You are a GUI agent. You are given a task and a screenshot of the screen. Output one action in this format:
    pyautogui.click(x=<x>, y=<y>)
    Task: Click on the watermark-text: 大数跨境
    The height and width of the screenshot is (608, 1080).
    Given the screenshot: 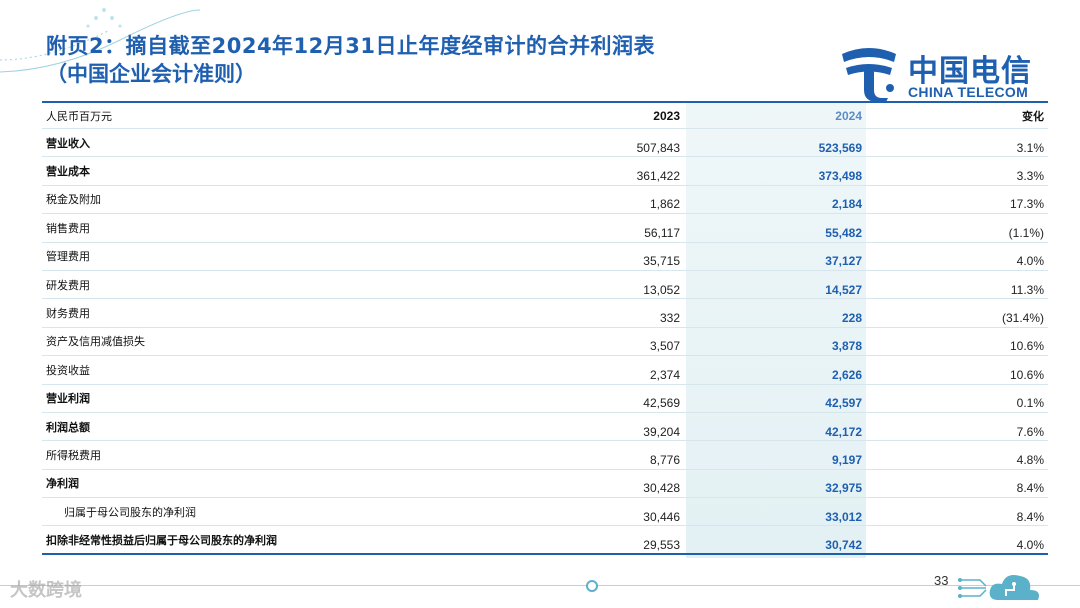 What is the action you would take?
    pyautogui.click(x=46, y=590)
    